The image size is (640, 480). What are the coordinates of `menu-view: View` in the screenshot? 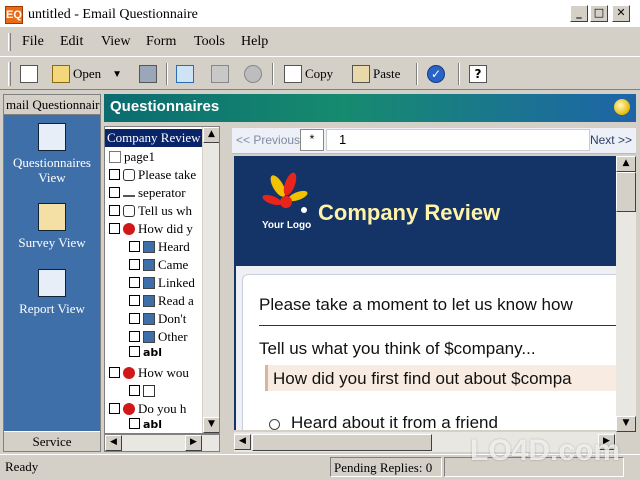 It's located at (115, 42).